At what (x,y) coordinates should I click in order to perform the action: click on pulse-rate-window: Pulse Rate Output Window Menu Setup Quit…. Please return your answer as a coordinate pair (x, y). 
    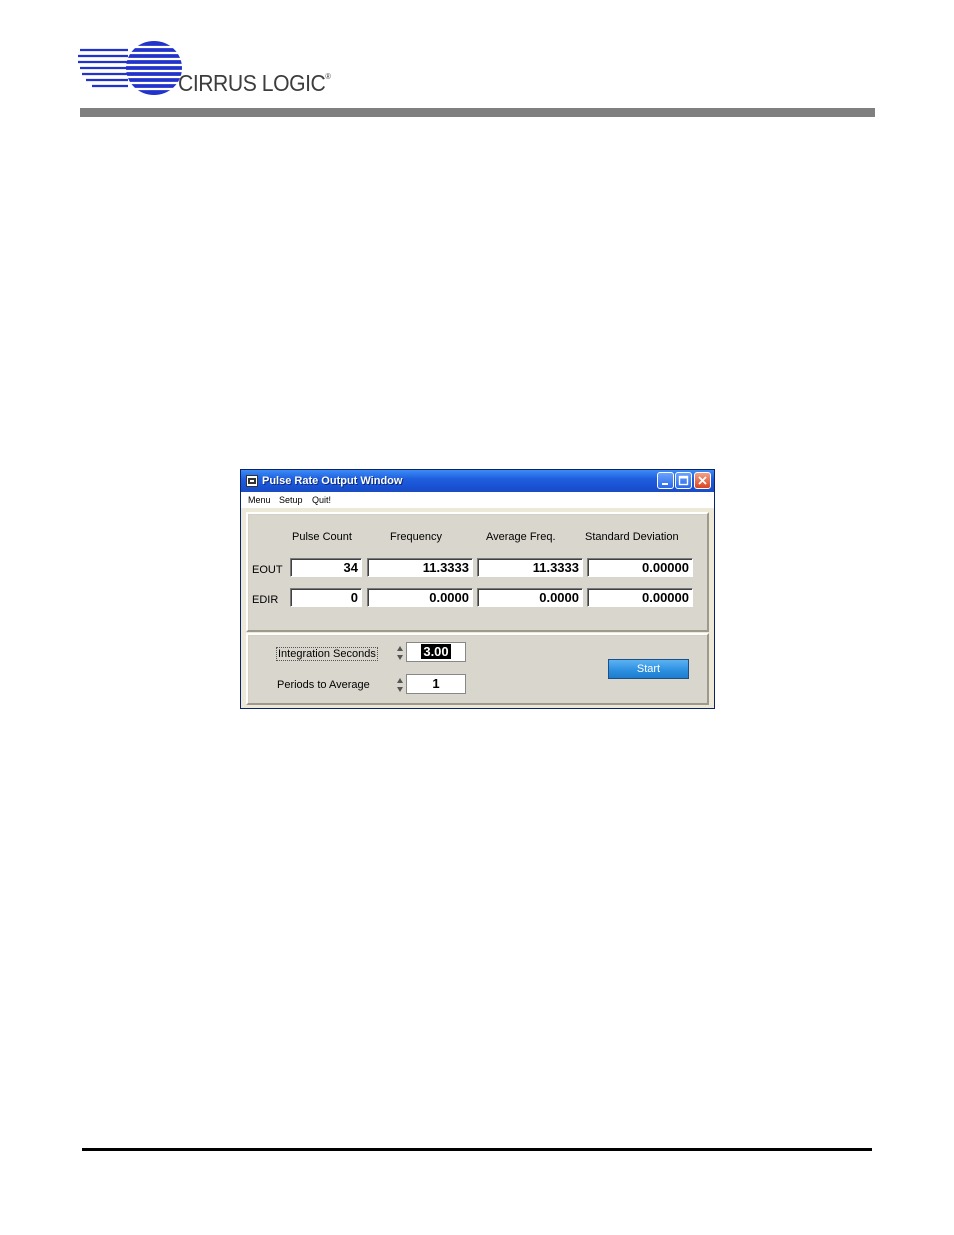
    Looking at the image, I should click on (477, 589).